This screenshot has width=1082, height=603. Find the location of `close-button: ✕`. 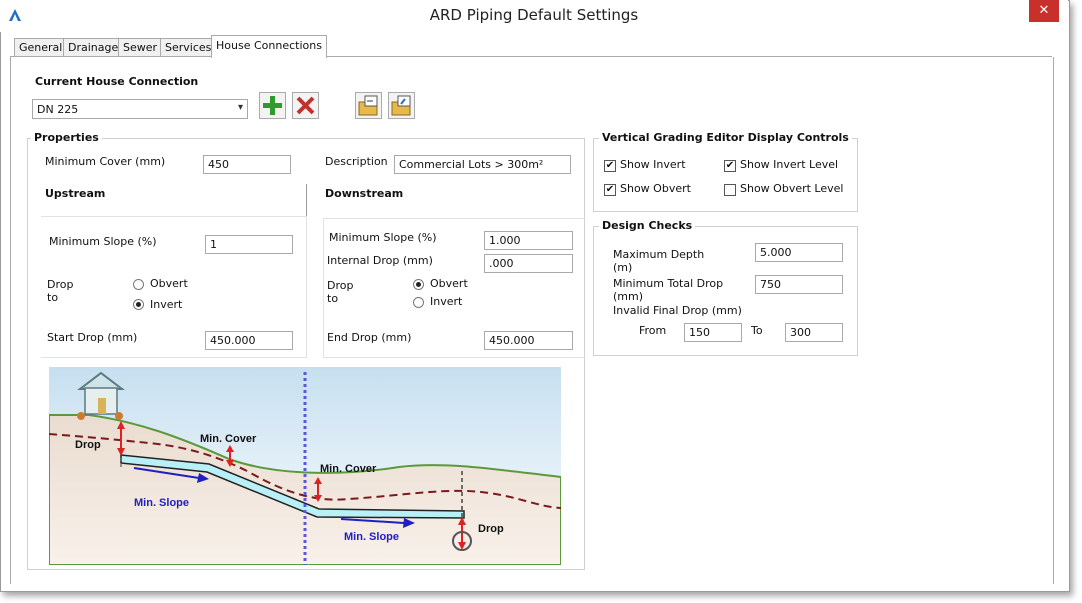

close-button: ✕ is located at coordinates (1044, 11).